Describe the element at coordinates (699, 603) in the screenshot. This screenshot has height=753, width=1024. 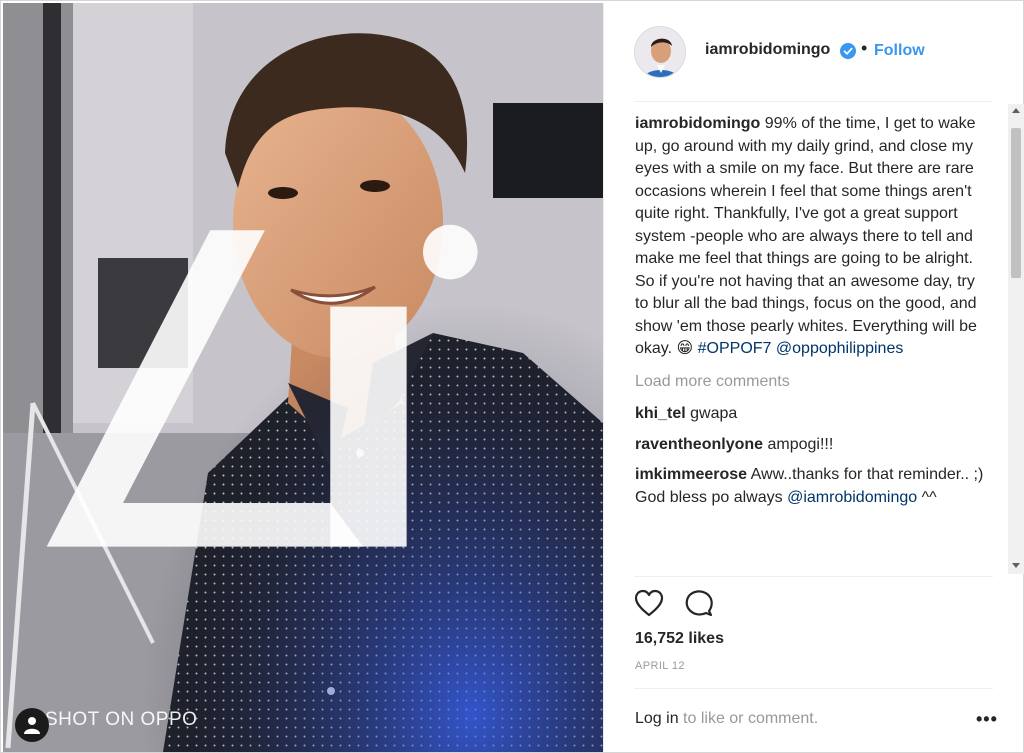
I see `comment-bubble-icon` at that location.